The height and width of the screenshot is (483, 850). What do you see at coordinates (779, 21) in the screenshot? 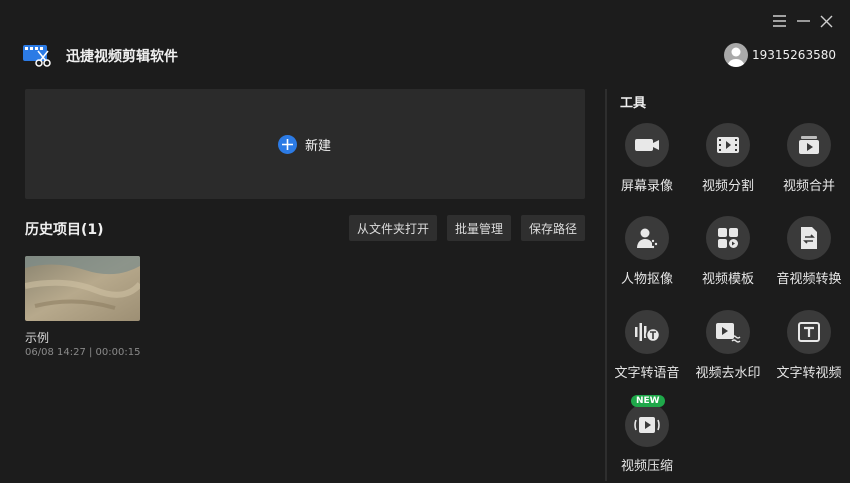
I see `menu-icon` at bounding box center [779, 21].